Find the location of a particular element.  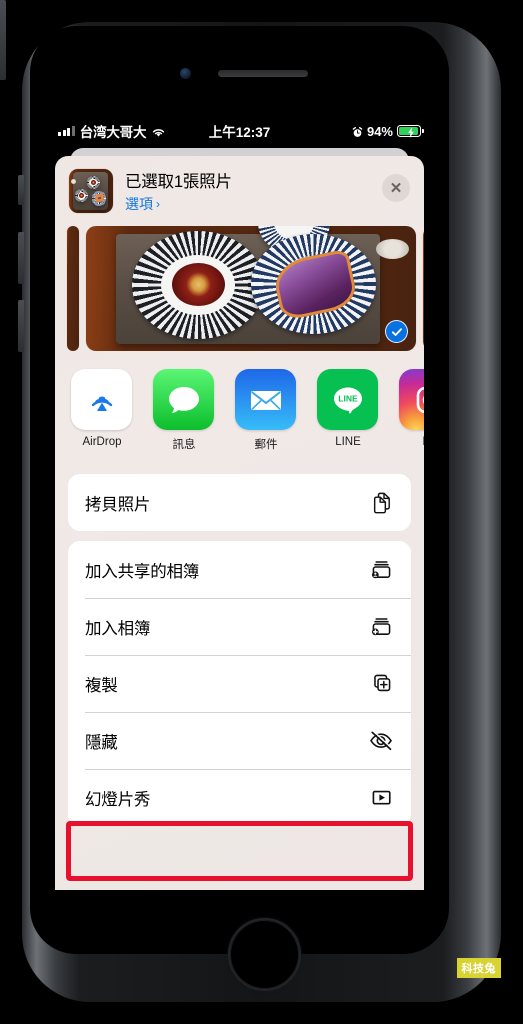

share-target-line: LINE LINE is located at coordinates (348, 410).